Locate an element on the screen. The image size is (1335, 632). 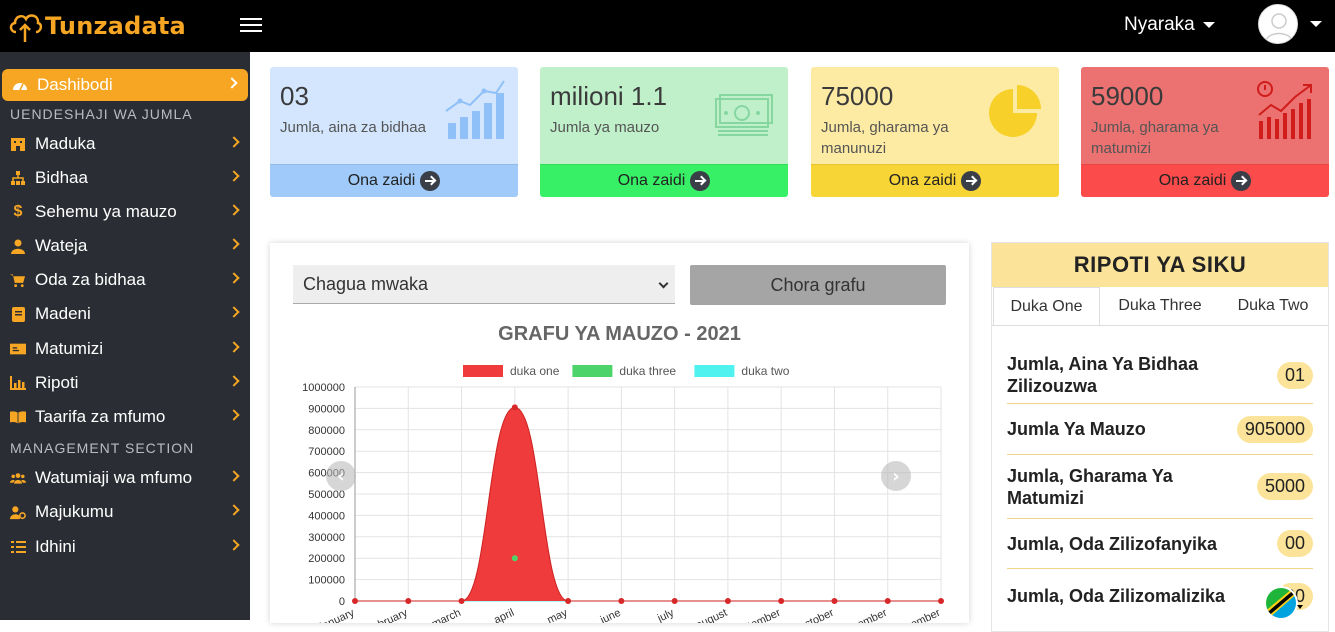
report-row: Jumla, Gharama Ya Matumizi 5000 is located at coordinates (1160, 487).